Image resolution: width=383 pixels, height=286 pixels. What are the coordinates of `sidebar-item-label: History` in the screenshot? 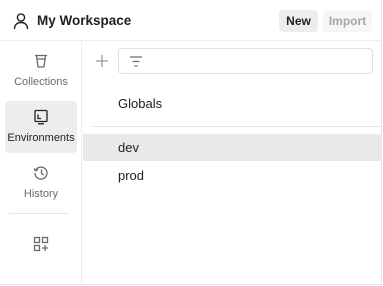 It's located at (41, 194).